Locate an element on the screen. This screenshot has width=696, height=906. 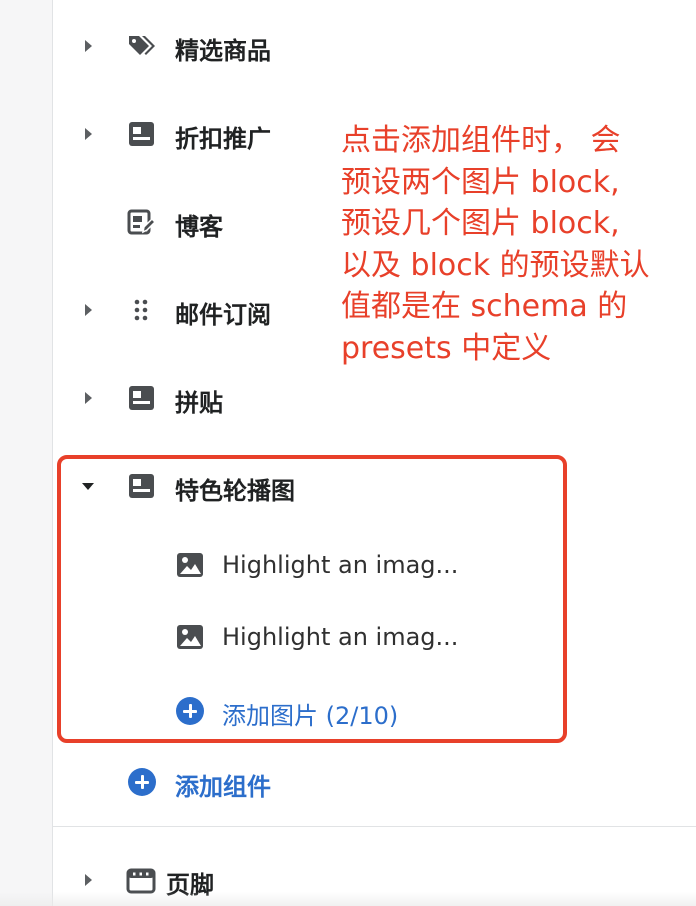
add-block-label: 添加图片 (2/10) is located at coordinates (310, 716).